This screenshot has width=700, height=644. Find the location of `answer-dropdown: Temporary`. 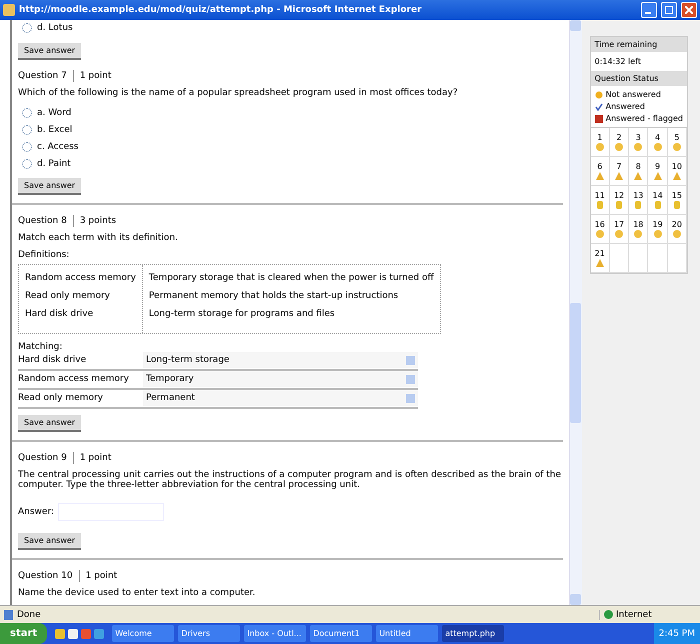

answer-dropdown: Temporary is located at coordinates (280, 379).